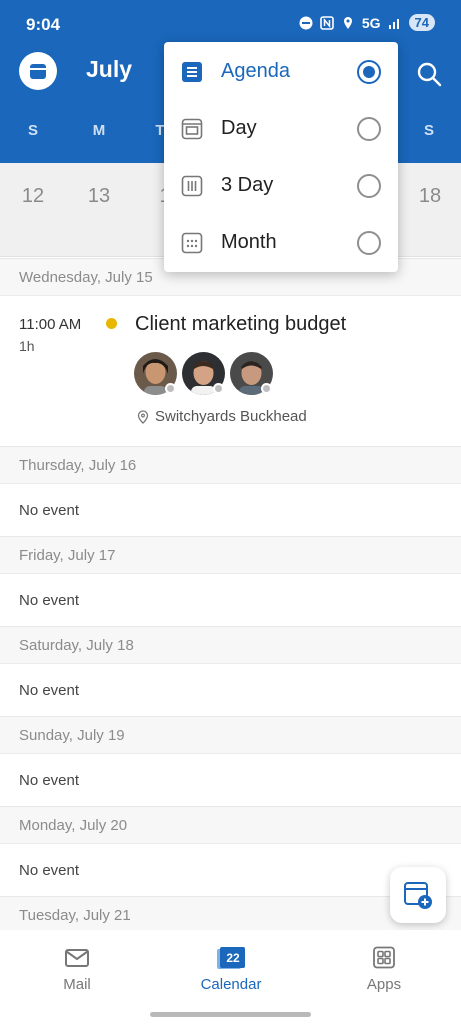 The height and width of the screenshot is (1024, 461). I want to click on calendar-nav-icon-wrap: 22, so click(231, 958).